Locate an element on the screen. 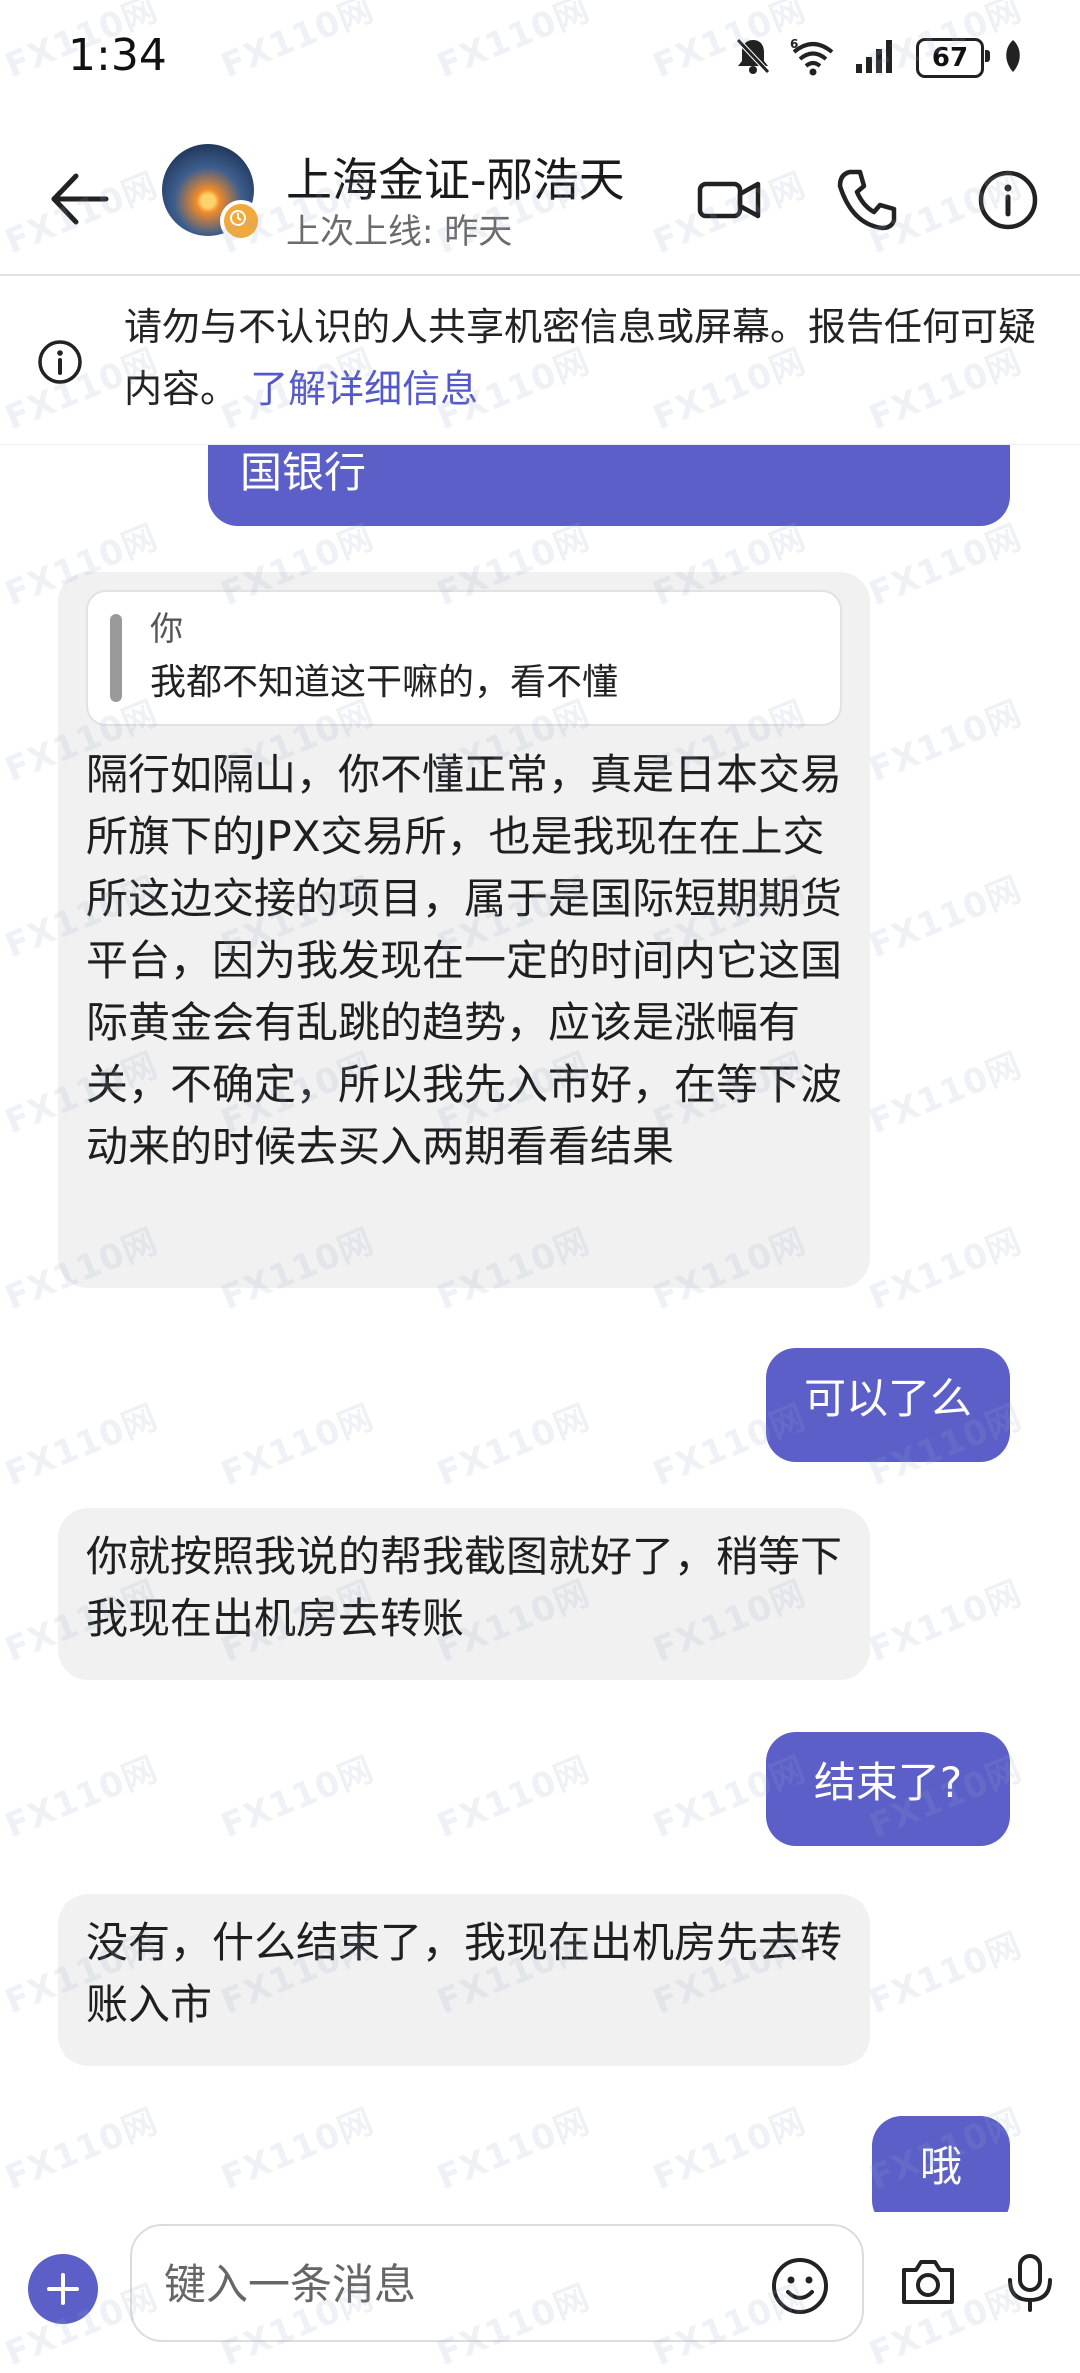 The width and height of the screenshot is (1080, 2373). smiley-icon is located at coordinates (800, 2286).